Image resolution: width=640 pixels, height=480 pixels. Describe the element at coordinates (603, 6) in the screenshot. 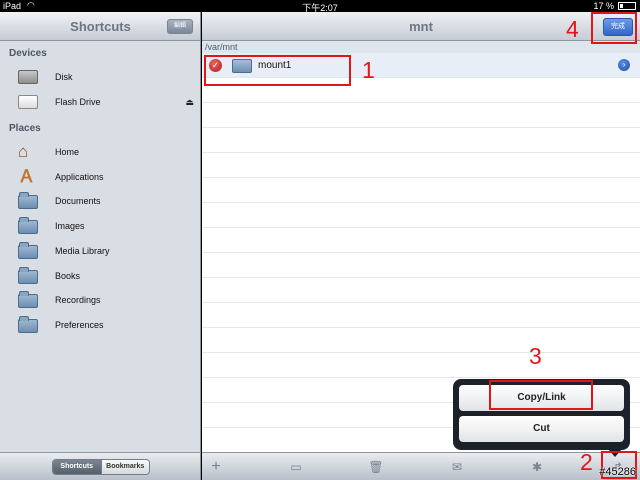

I see `battery-percent: 17 %` at that location.